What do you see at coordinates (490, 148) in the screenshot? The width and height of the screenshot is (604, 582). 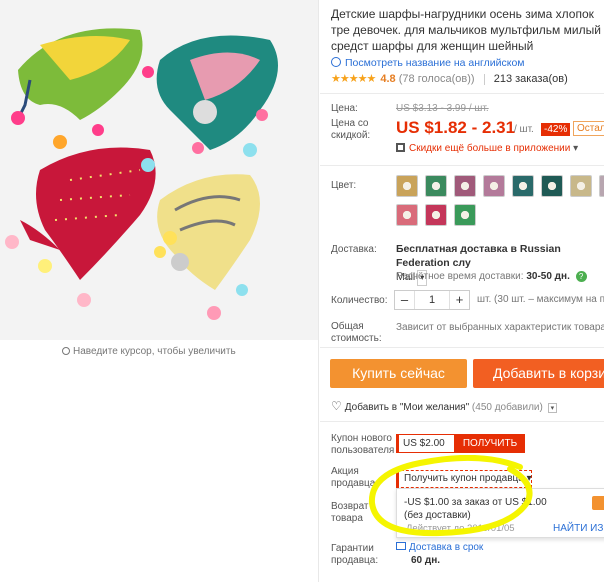 I see `app-discount-text: Скидки ещё больше в приложении` at bounding box center [490, 148].